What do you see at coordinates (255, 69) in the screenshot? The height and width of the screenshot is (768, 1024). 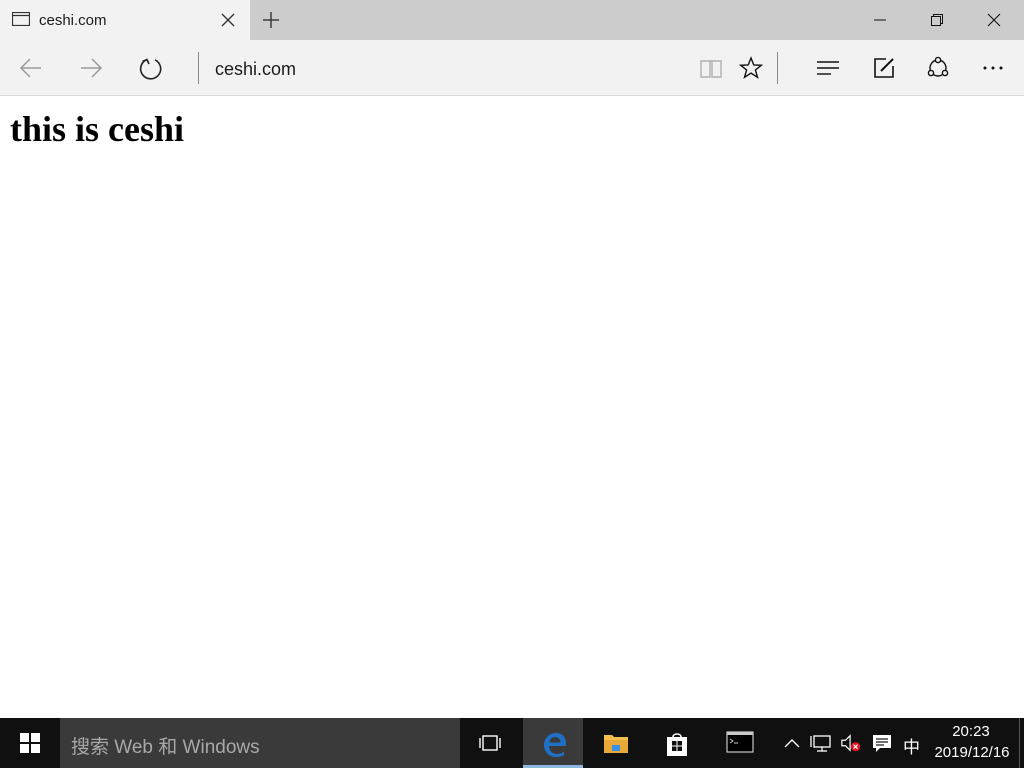 I see `address-bar: ceshi.com` at bounding box center [255, 69].